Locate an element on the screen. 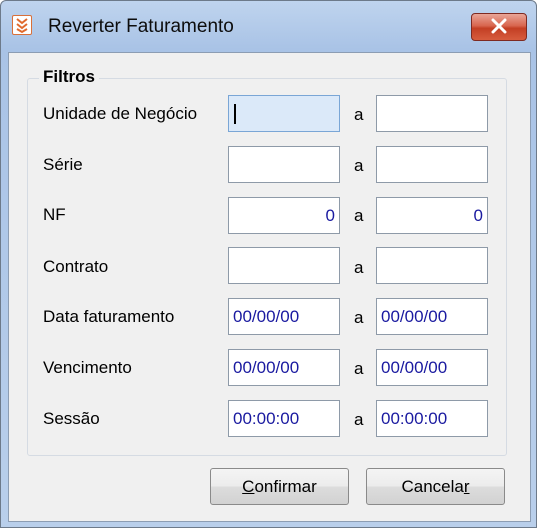  business-unit-label: Unidade de Negócio is located at coordinates (120, 113).